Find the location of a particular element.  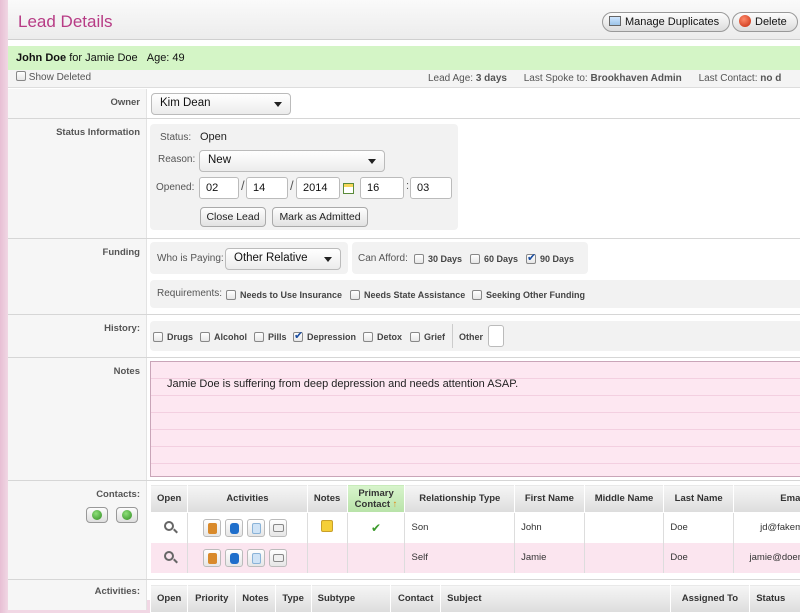

primary-contact-header: Primary Contact ↑ is located at coordinates (376, 499).